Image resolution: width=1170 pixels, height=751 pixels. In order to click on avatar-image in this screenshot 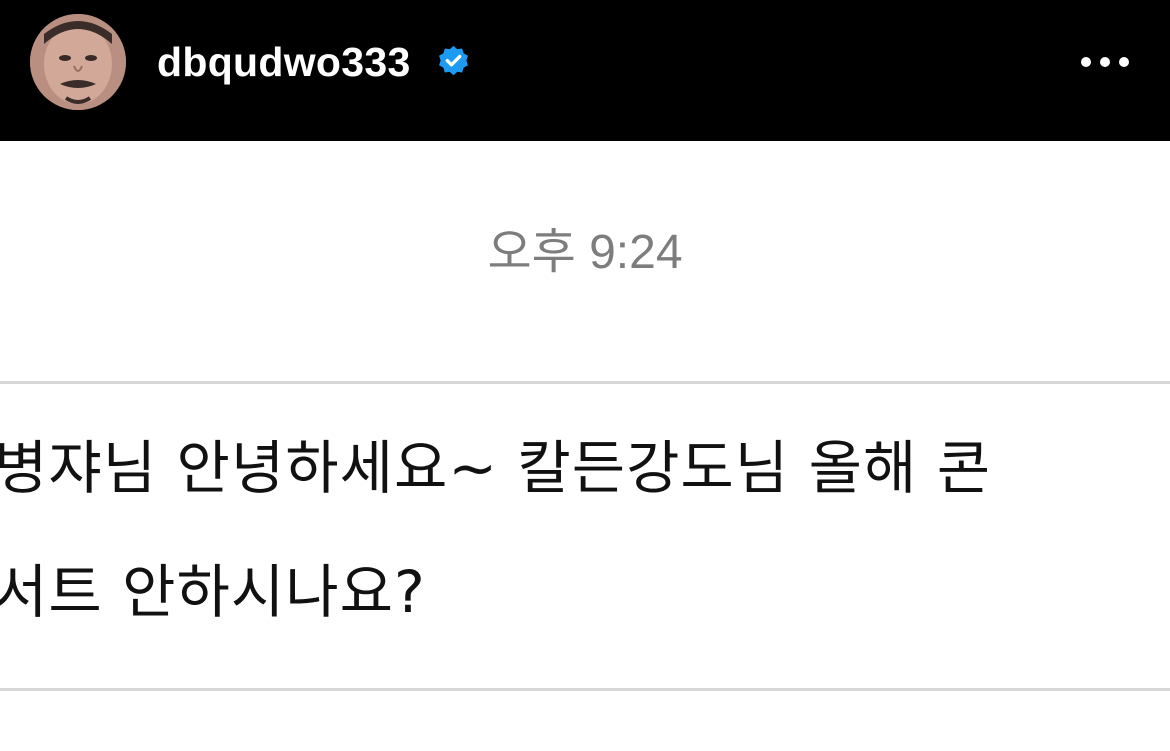, I will do `click(78, 62)`.